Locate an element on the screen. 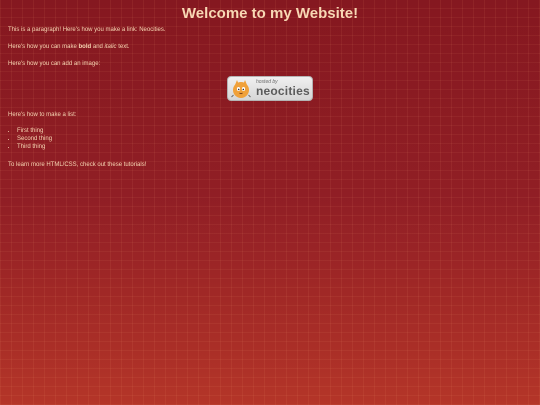  example-list: First thing Second thing Third thing is located at coordinates (30, 139).